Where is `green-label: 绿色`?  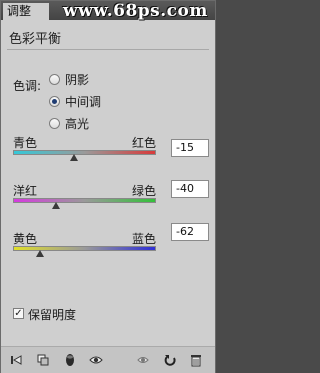 green-label: 绿色 is located at coordinates (144, 191).